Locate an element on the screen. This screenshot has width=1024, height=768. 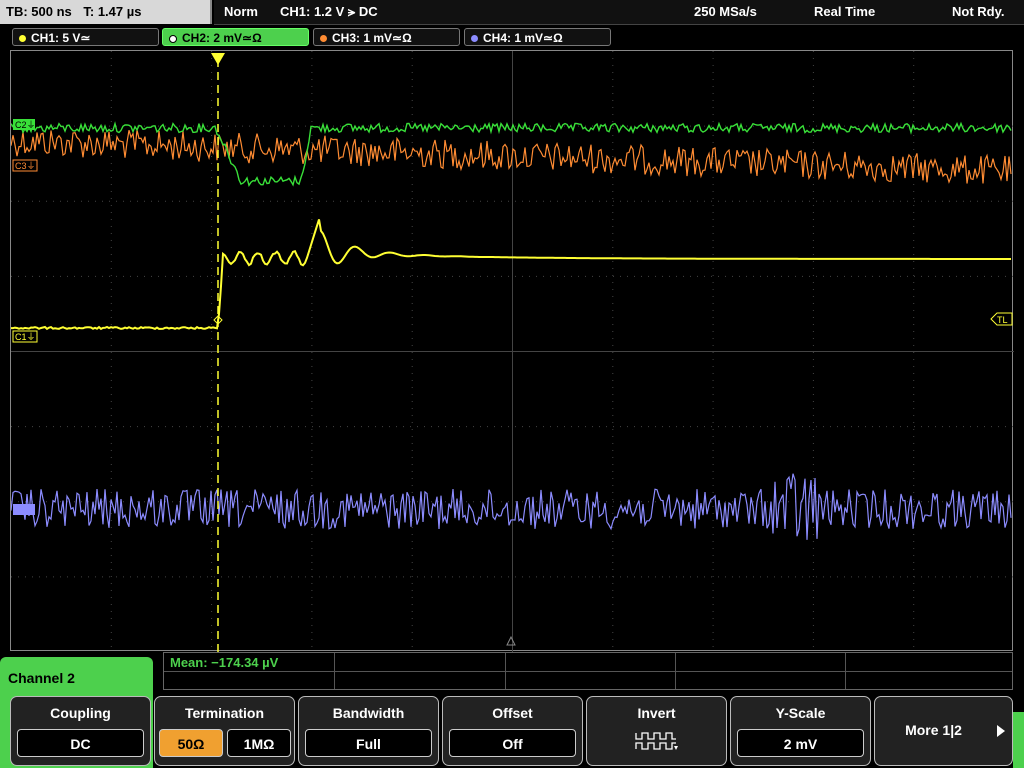
offset-value: Off is located at coordinates (512, 743).